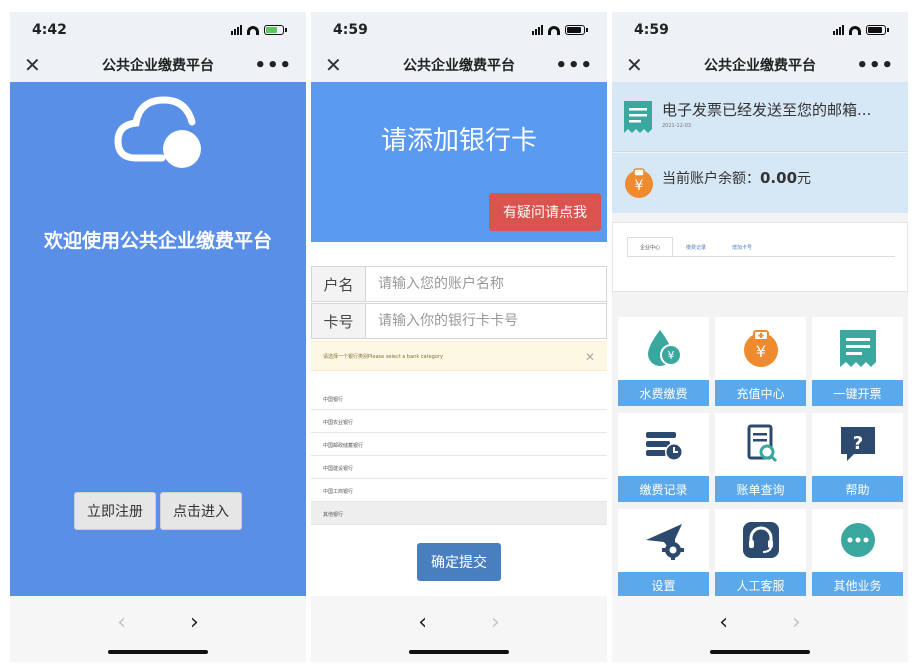 This screenshot has width=920, height=671. I want to click on tile-label: 账单查询, so click(760, 489).